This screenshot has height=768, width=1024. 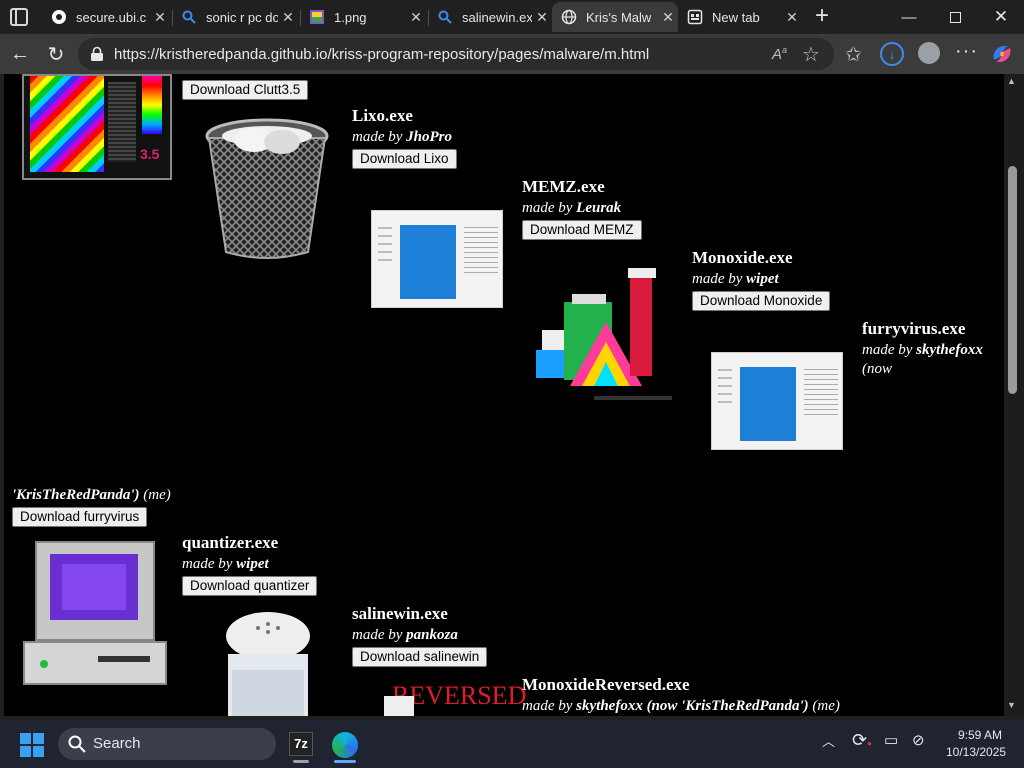 I want to click on download-salinewin-button: Download salinewin, so click(x=420, y=657).